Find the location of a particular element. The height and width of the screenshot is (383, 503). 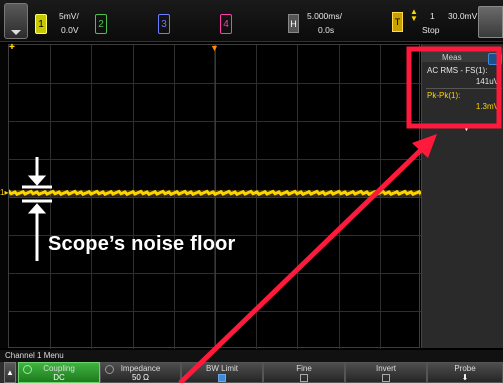

menu-back-button: ▲ is located at coordinates (10, 372).